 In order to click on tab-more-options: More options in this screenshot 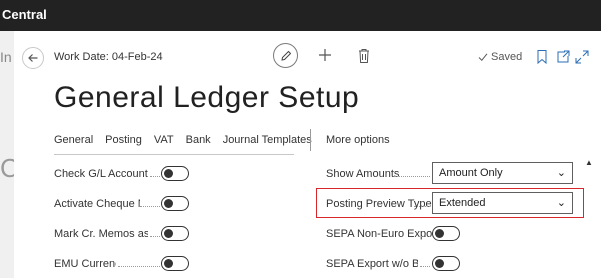, I will do `click(358, 140)`.